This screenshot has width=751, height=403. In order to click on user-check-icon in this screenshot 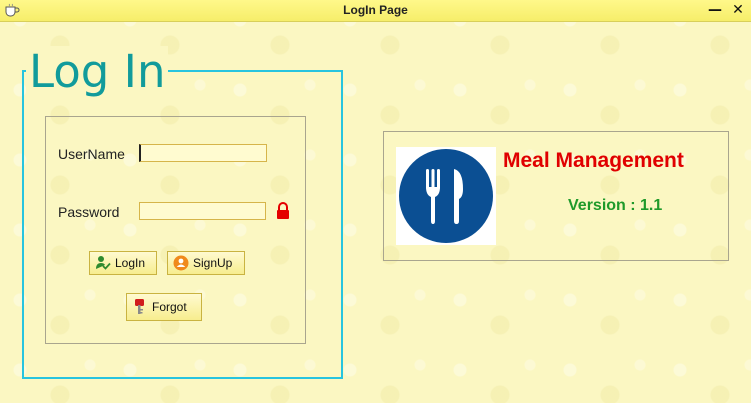, I will do `click(103, 263)`.